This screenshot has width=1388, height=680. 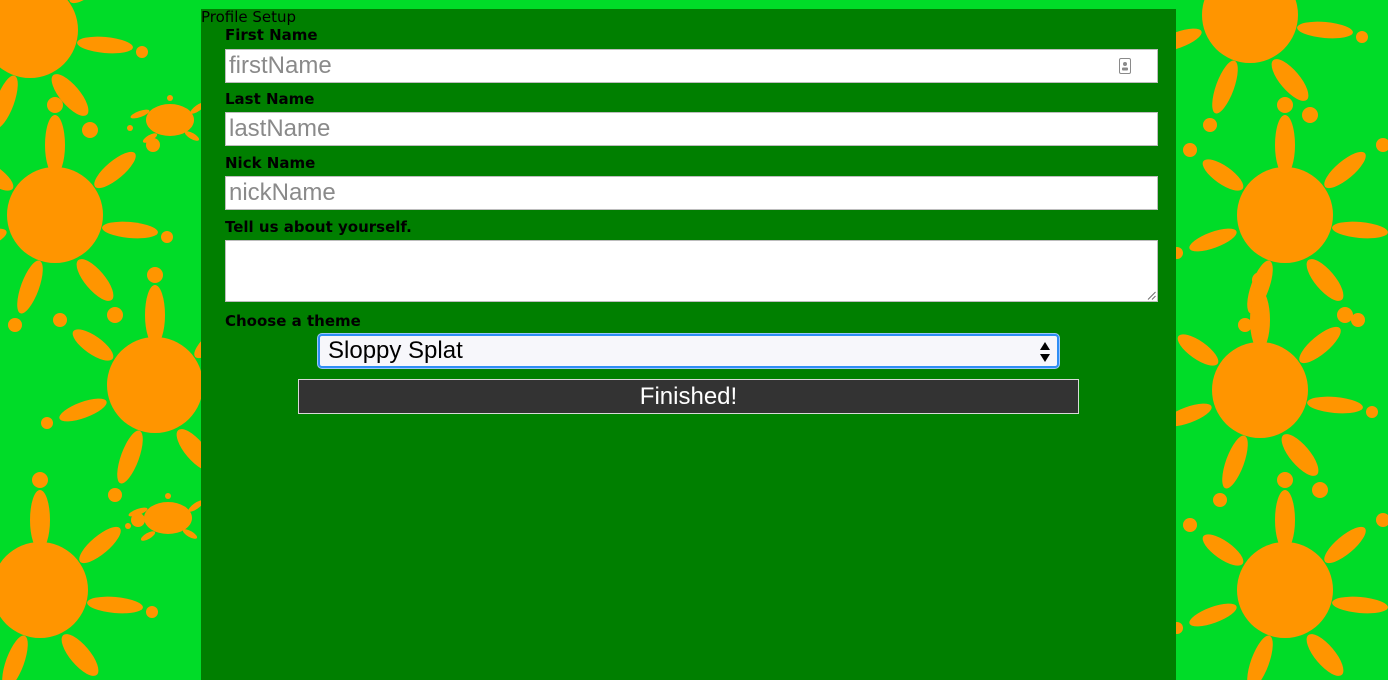 What do you see at coordinates (691, 271) in the screenshot?
I see `about-textarea` at bounding box center [691, 271].